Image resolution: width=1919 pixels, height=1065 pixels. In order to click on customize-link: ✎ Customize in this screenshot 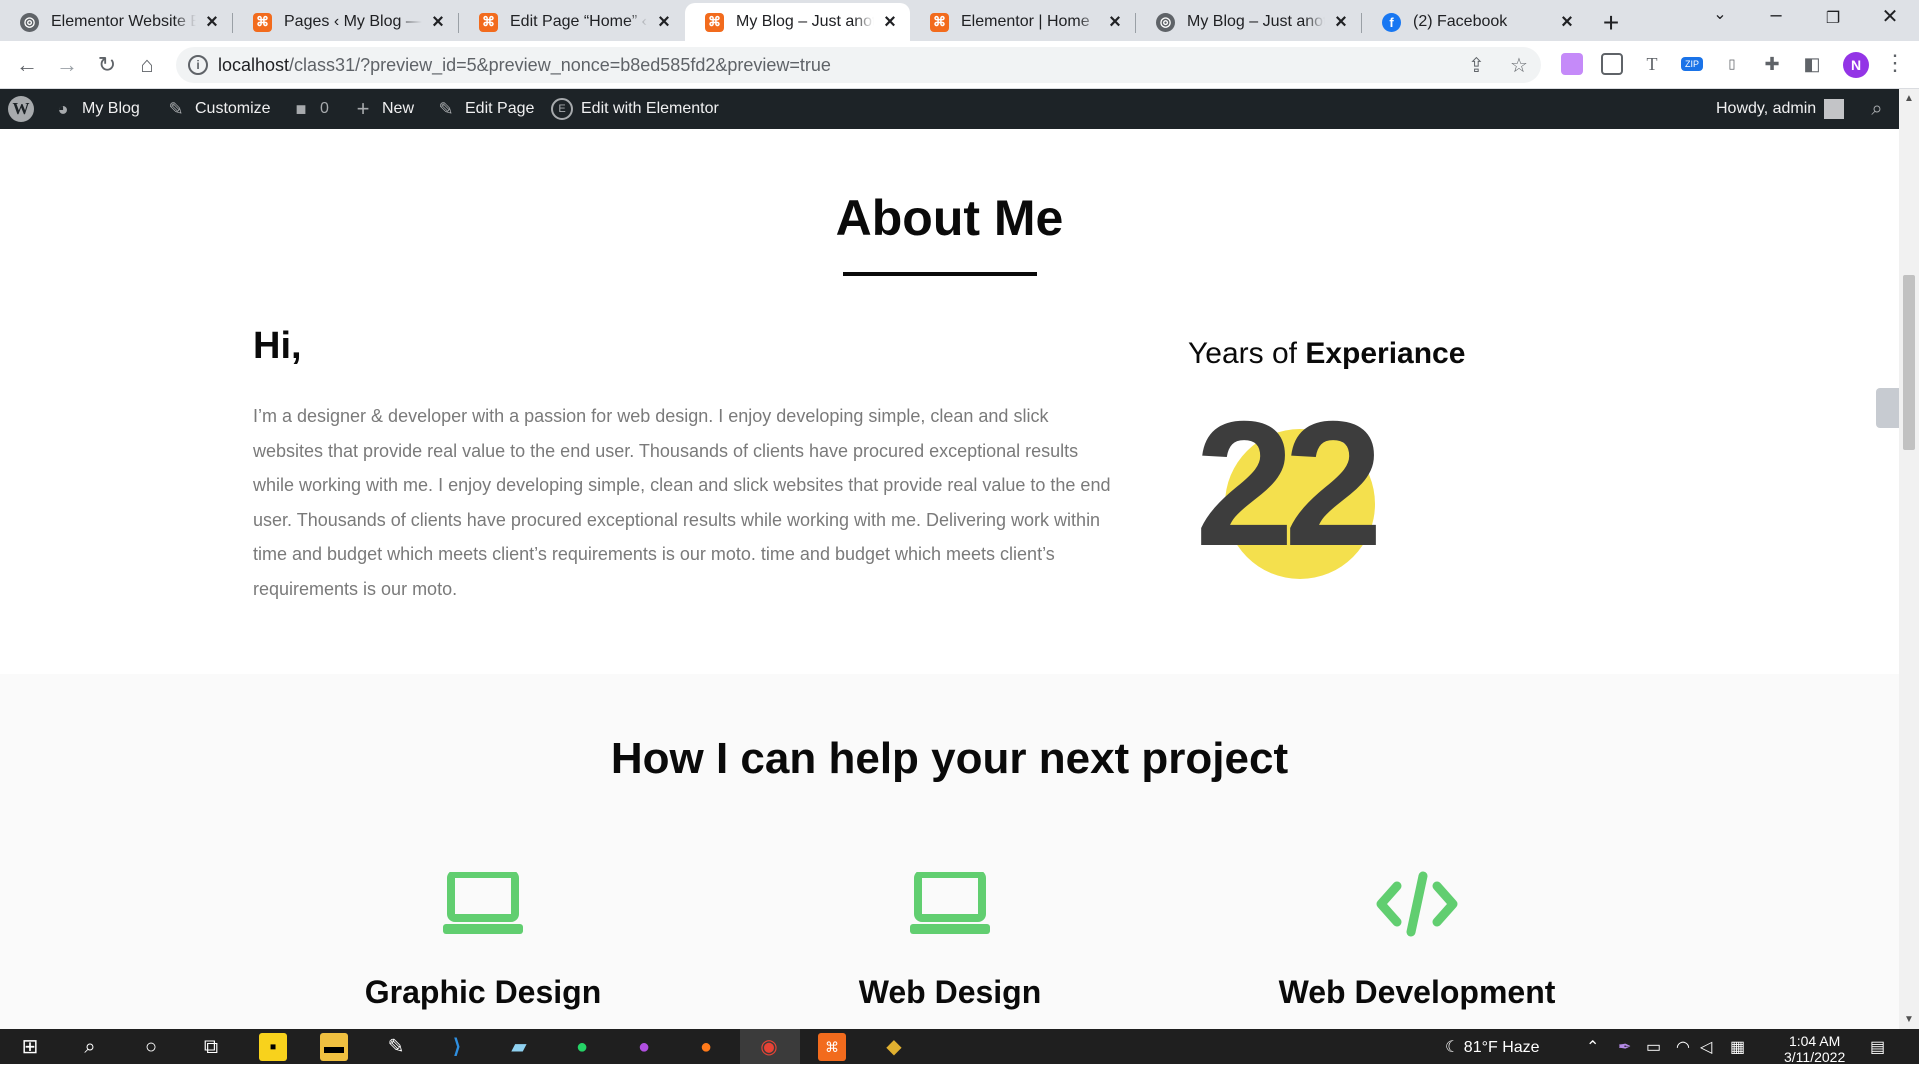, I will do `click(217, 109)`.